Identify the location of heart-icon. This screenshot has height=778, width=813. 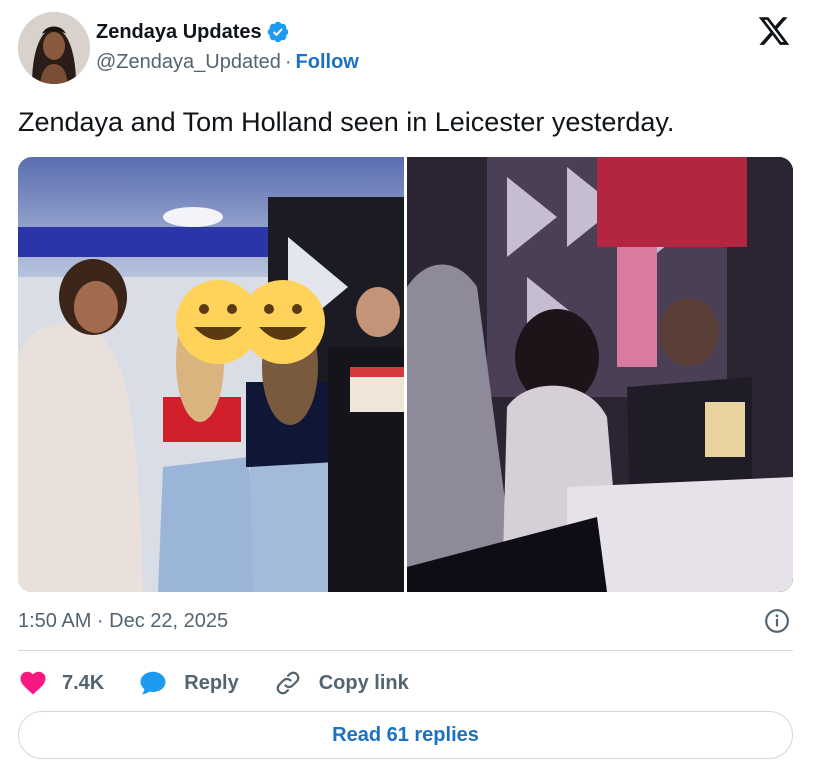
(33, 683).